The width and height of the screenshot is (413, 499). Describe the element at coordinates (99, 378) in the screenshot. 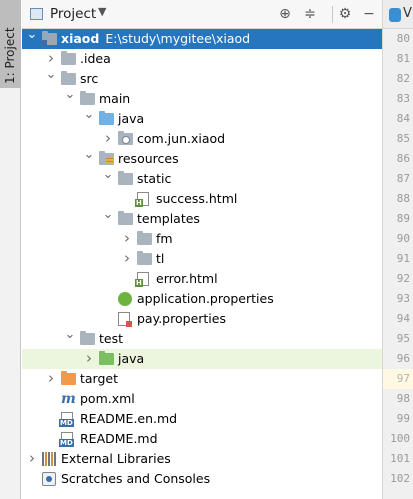

I see `tree-item-label: target` at that location.